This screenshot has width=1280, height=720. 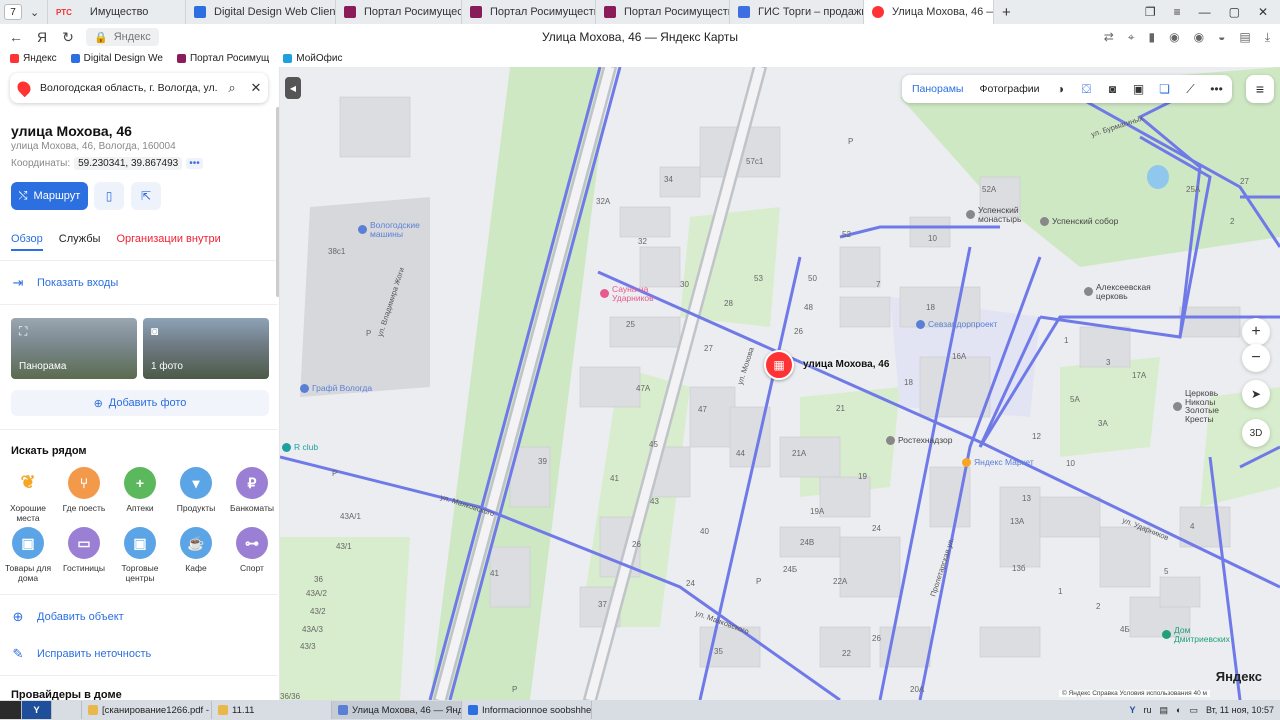 I want to click on category-atm: ₽ Банкоматы, so click(x=251, y=490).